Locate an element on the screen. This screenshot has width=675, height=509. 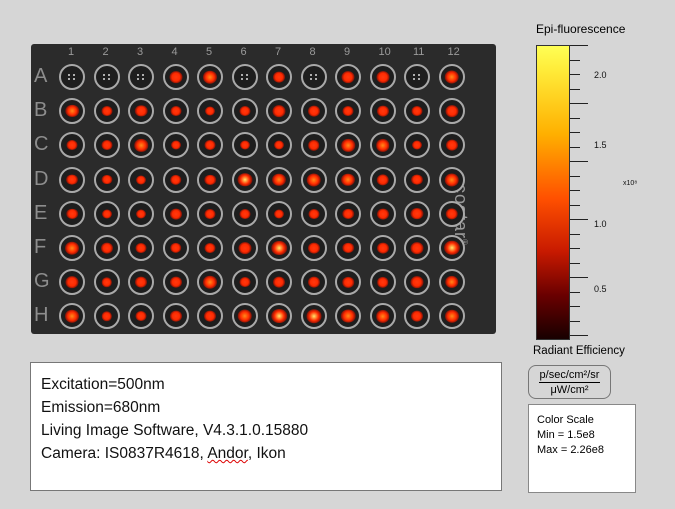
well-D1 is located at coordinates (72, 179).